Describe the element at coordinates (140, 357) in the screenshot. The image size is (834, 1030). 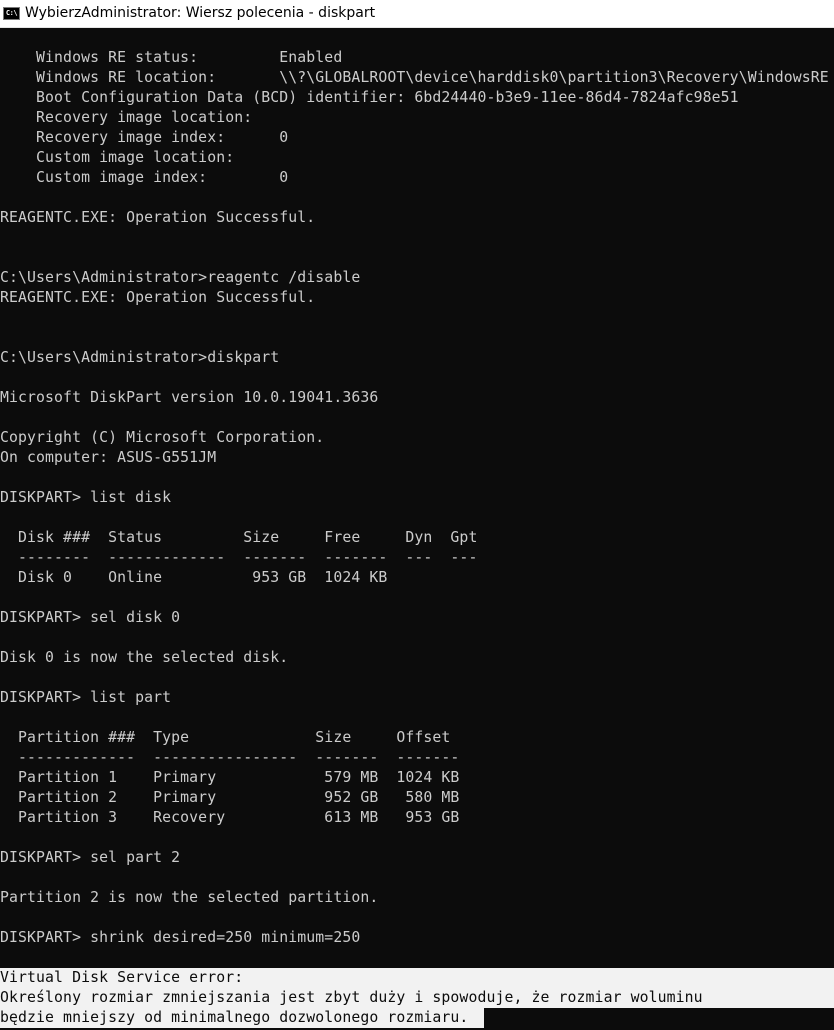
I see `console-line: C:\Users\Administrator>diskpart` at that location.